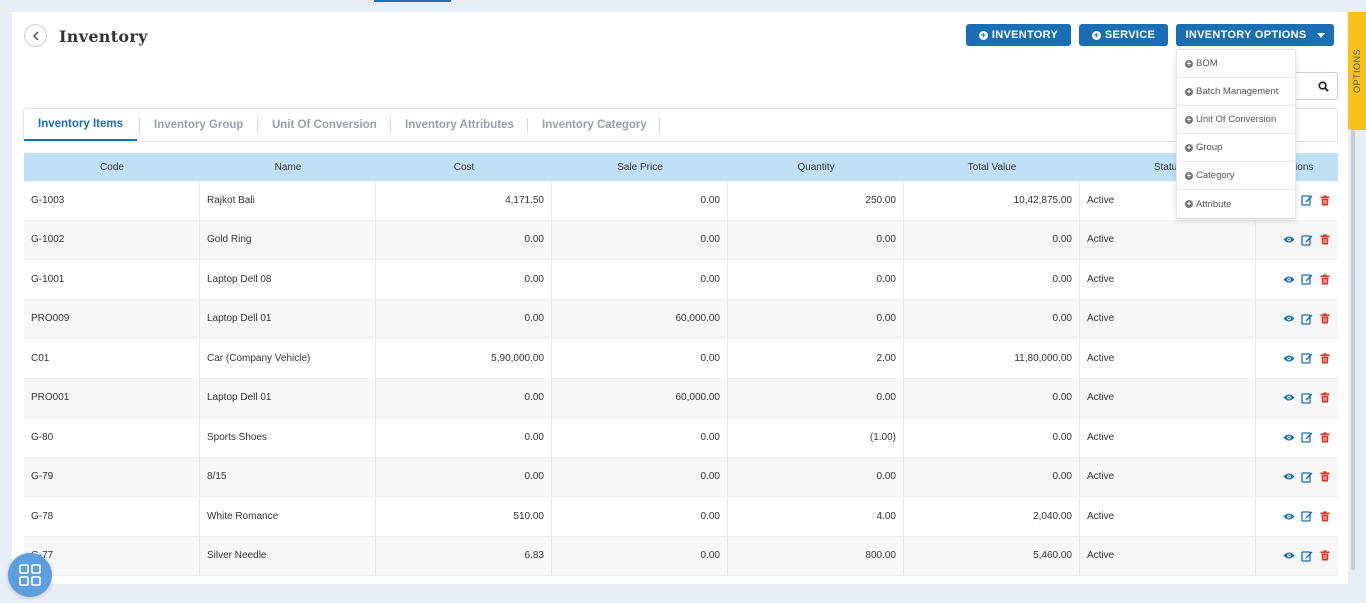 The height and width of the screenshot is (603, 1366). I want to click on cell-status: Active, so click(1168, 279).